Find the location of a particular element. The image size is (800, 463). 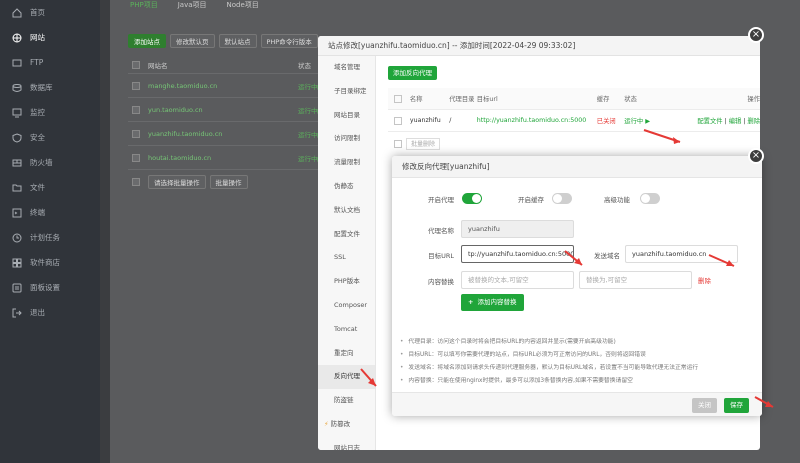

proxy-run-status: 运行中 ▶ is located at coordinates (652, 120).